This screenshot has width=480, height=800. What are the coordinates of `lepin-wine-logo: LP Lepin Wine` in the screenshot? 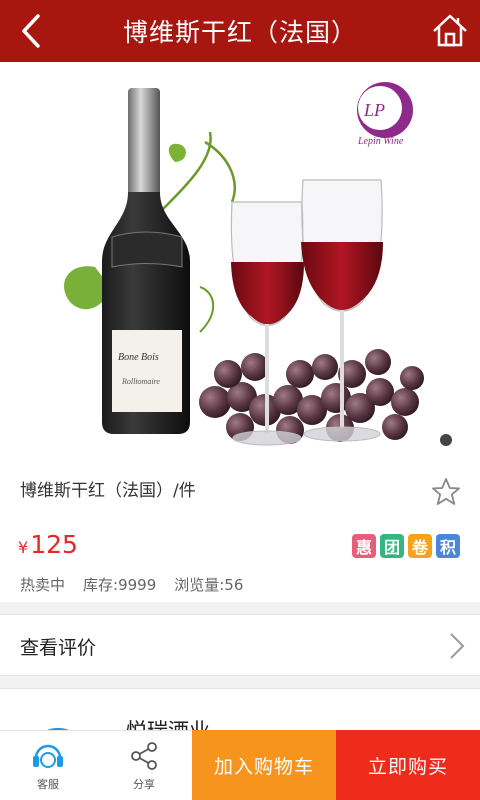 It's located at (385, 114).